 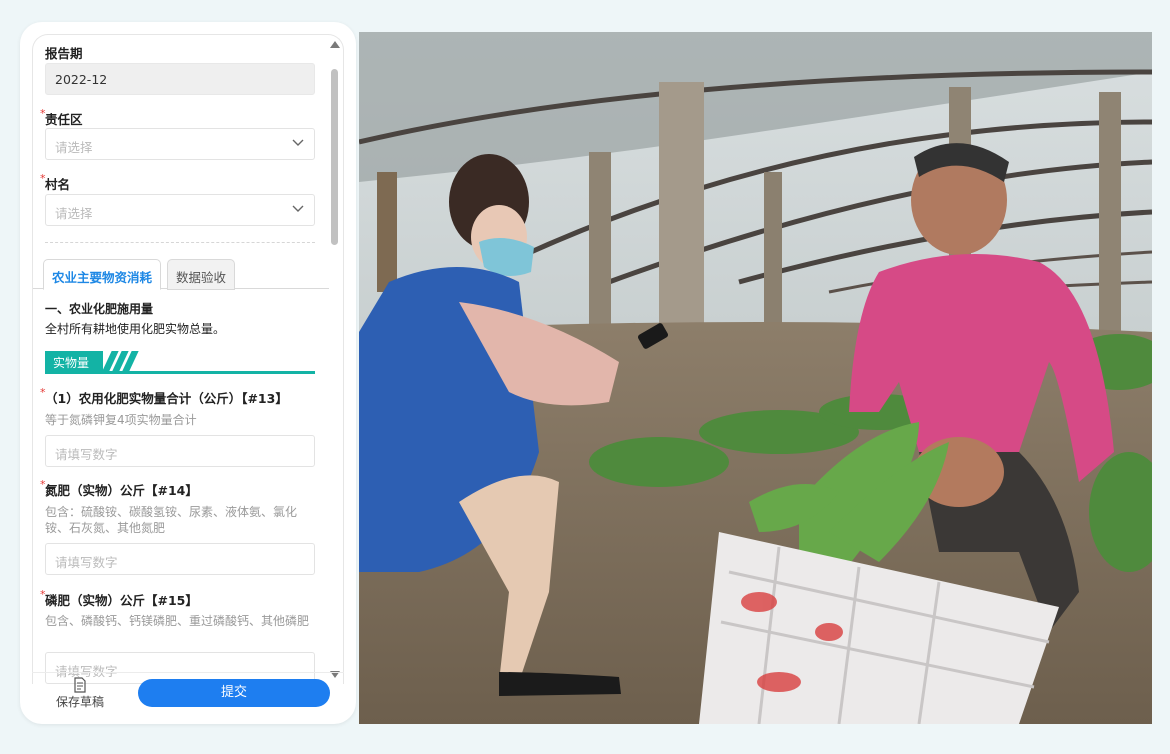 What do you see at coordinates (121, 490) in the screenshot?
I see `question-14-label-text: 氮肥（实物）公斤【#14】` at bounding box center [121, 490].